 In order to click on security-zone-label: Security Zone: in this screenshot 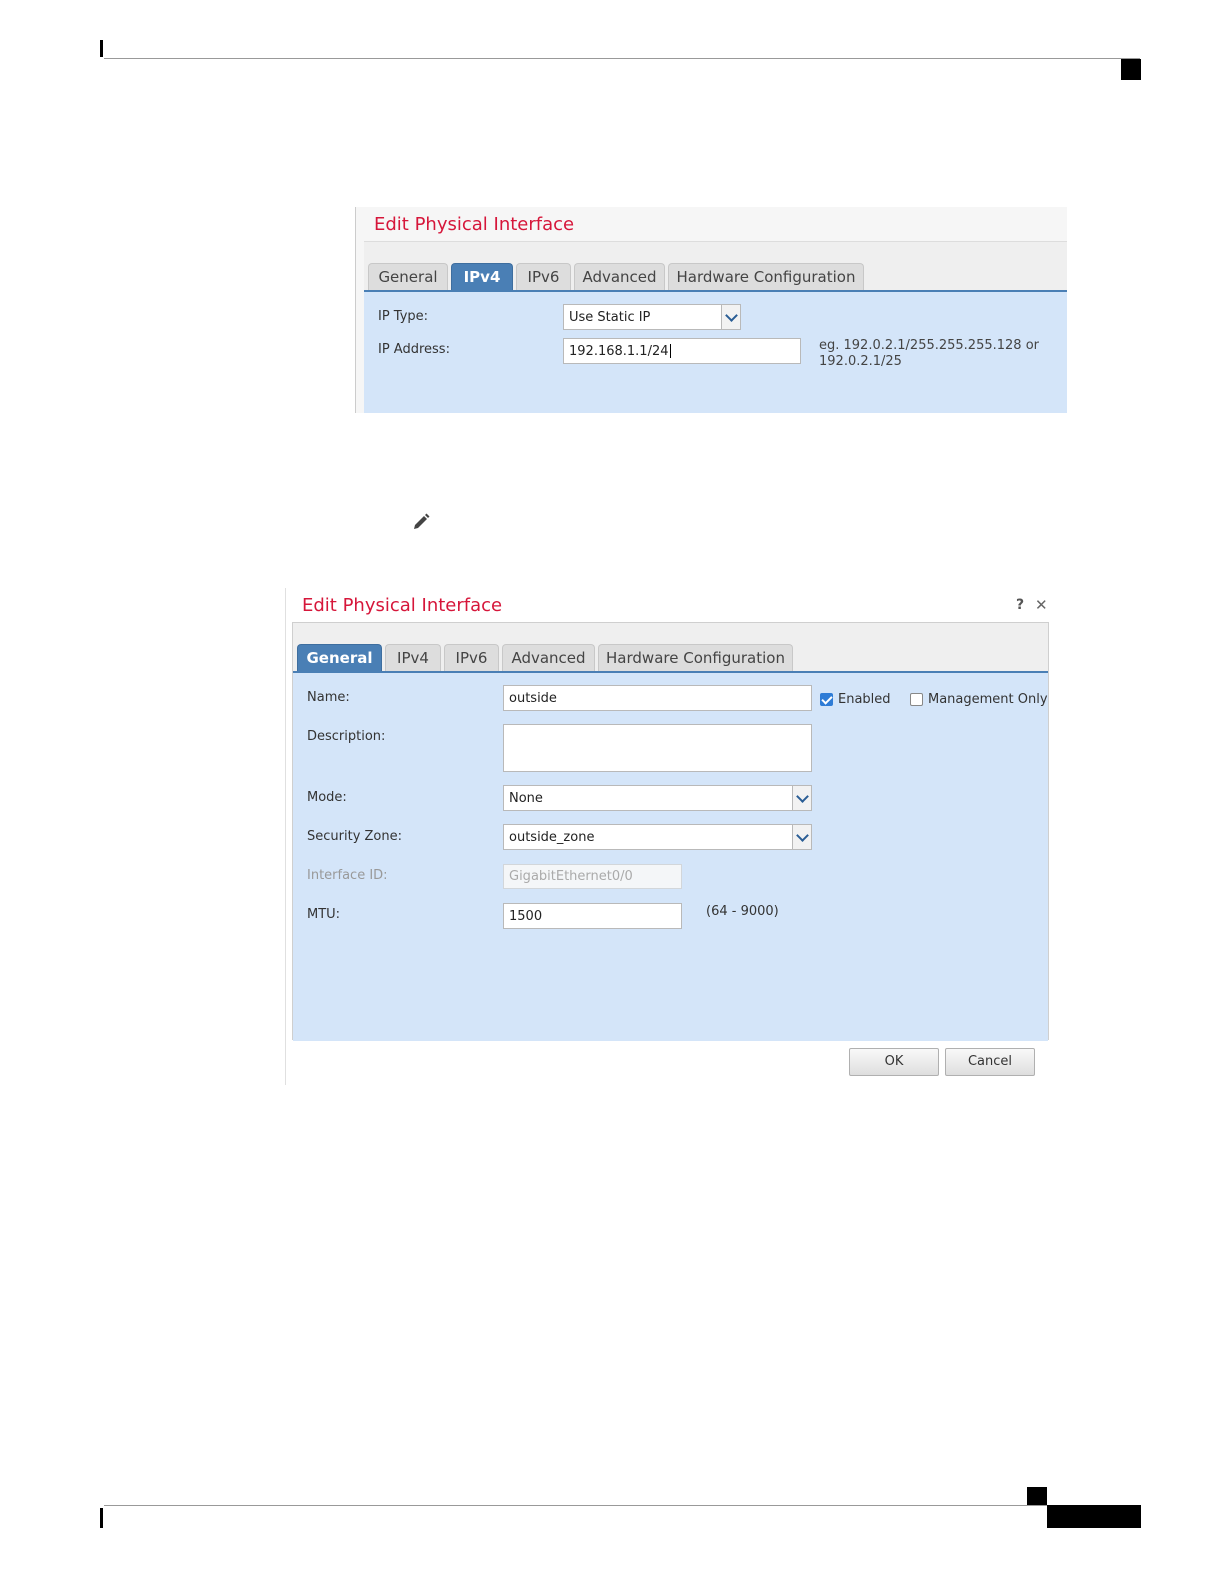, I will do `click(354, 836)`.